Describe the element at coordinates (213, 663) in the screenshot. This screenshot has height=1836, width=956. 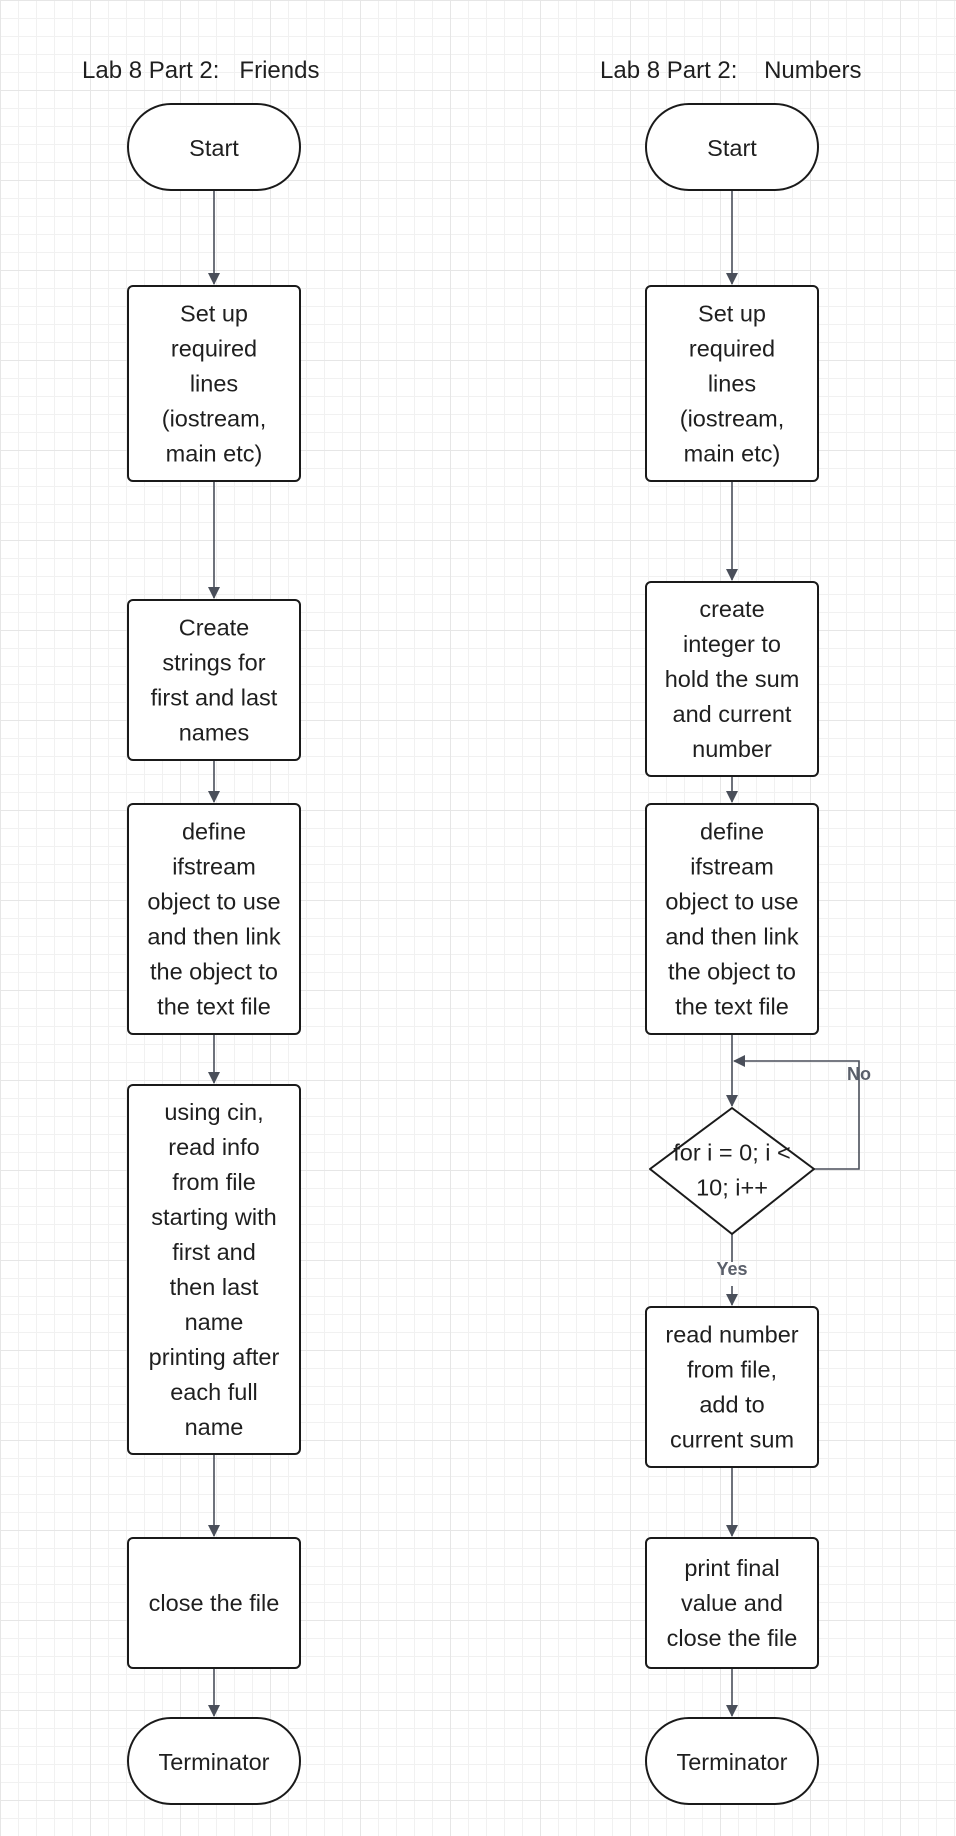
I see `node-text-line: strings for` at that location.